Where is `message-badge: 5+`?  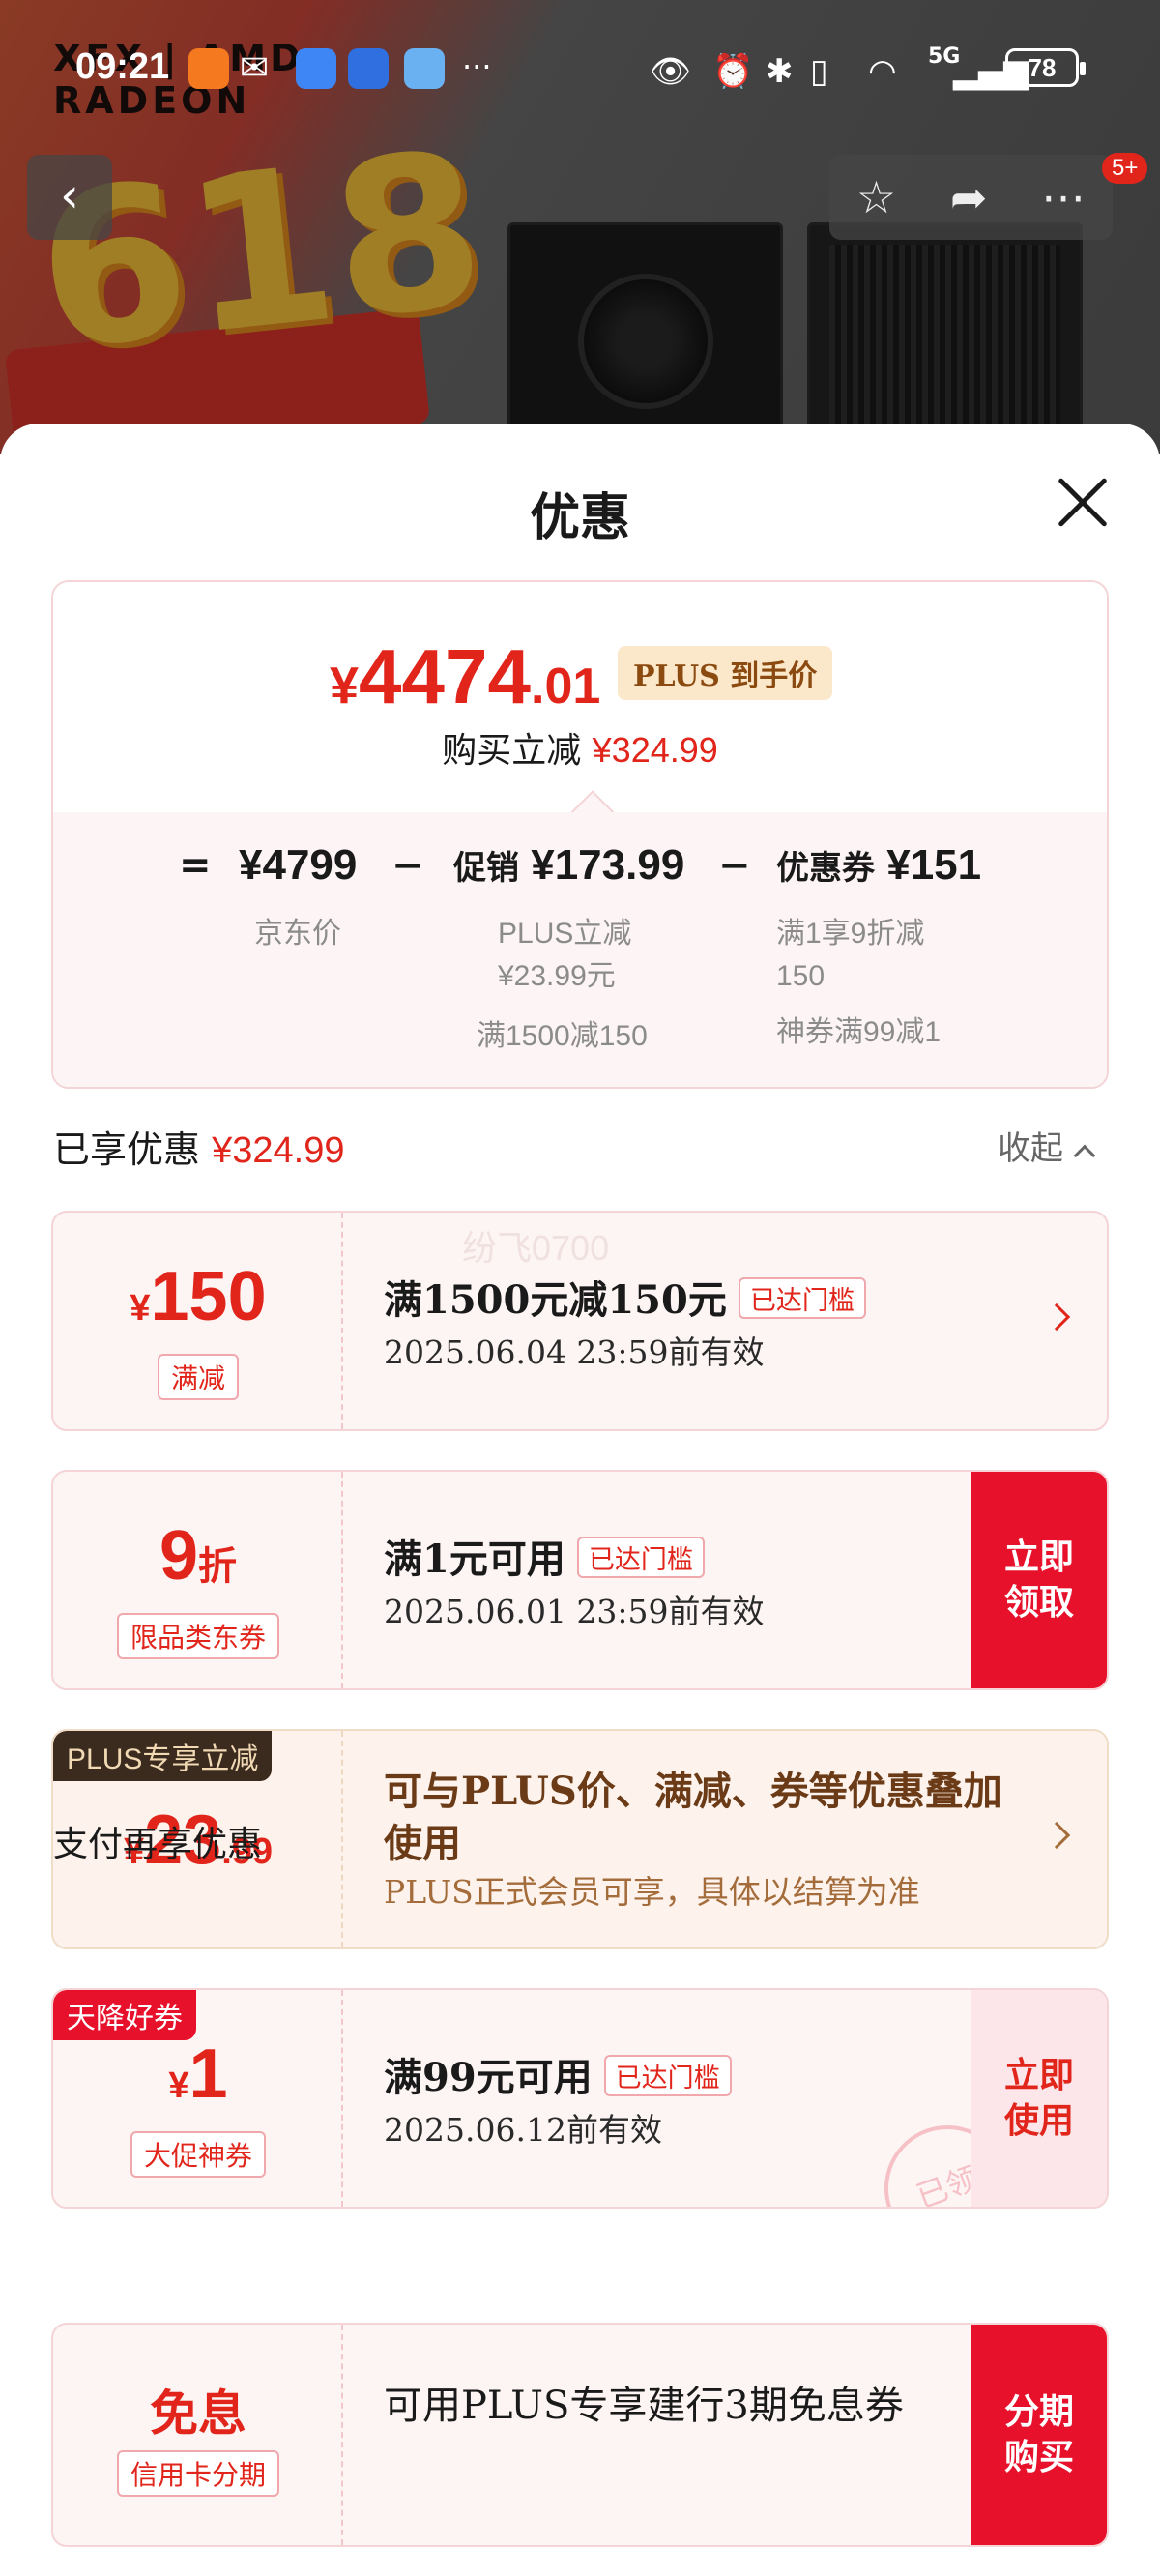
message-badge: 5+ is located at coordinates (1125, 168).